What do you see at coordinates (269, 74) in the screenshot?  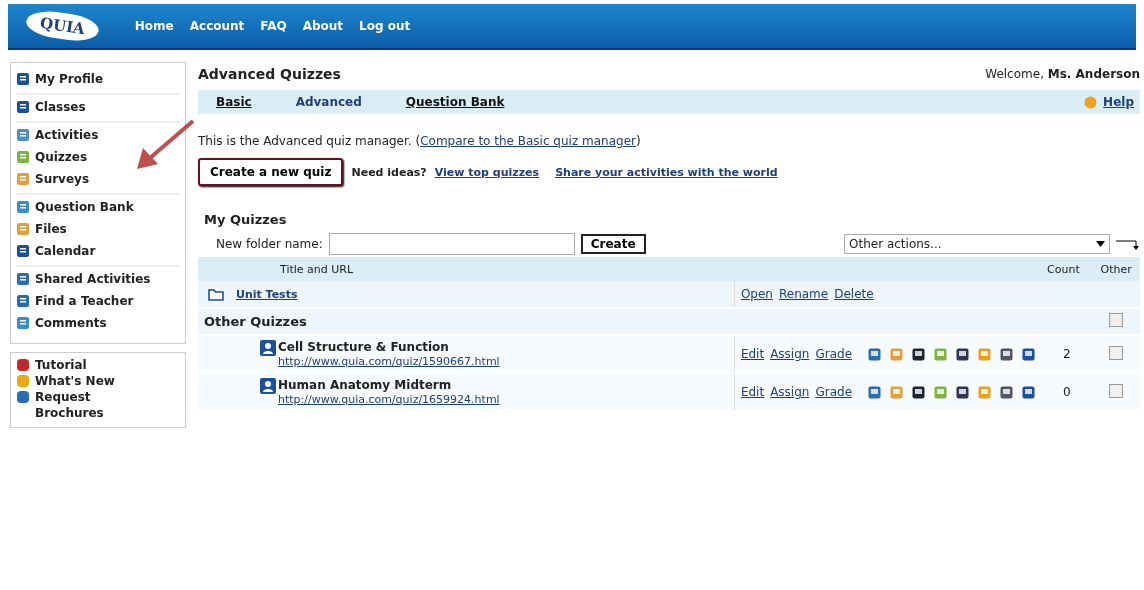 I see `page-title: Advanced Quizzes` at bounding box center [269, 74].